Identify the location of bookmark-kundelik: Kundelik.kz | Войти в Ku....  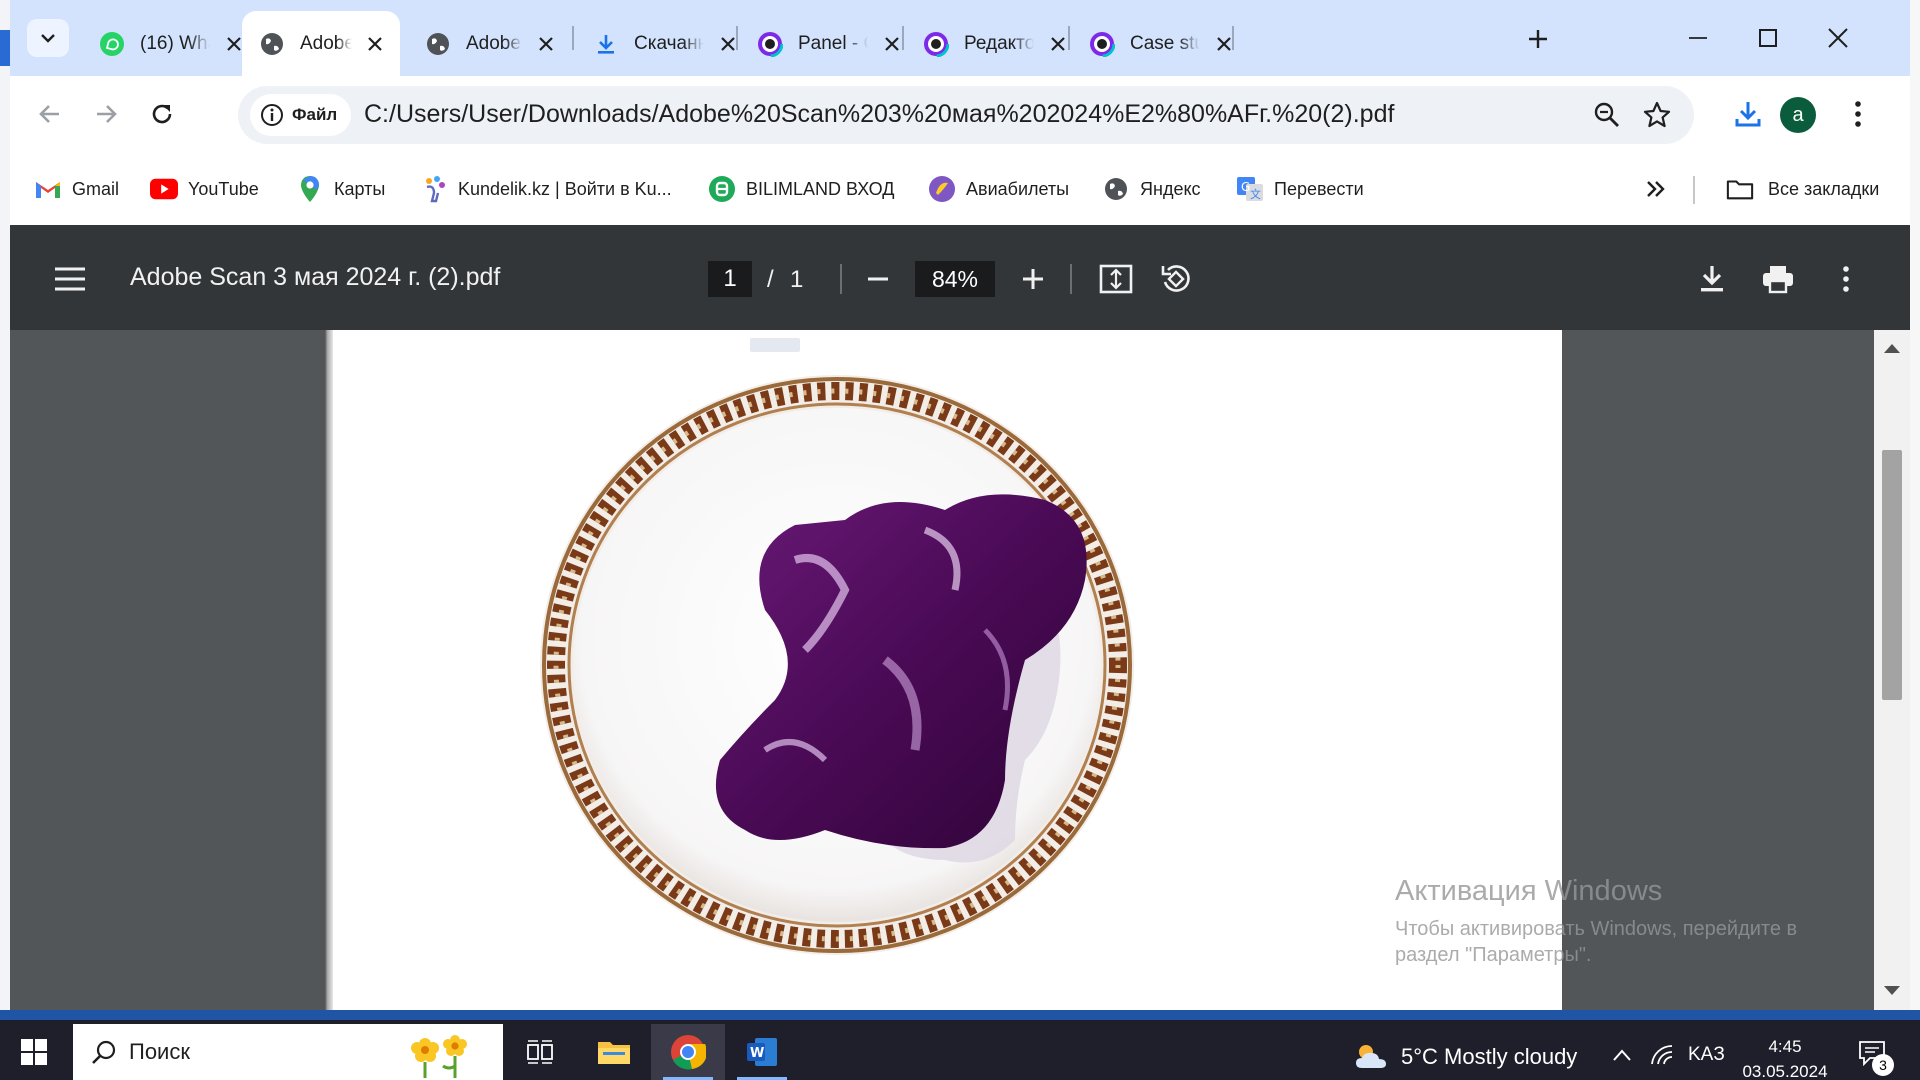
(546, 189).